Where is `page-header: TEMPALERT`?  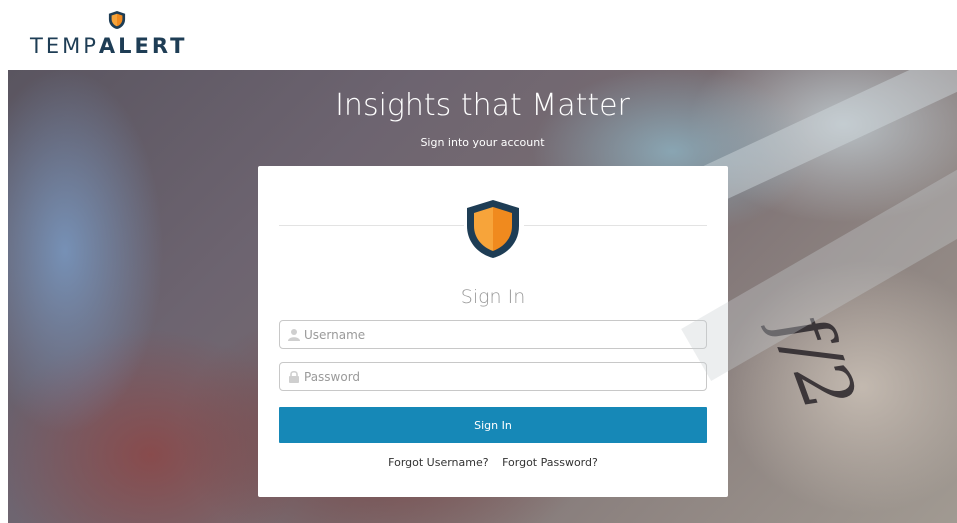 page-header: TEMPALERT is located at coordinates (478, 35).